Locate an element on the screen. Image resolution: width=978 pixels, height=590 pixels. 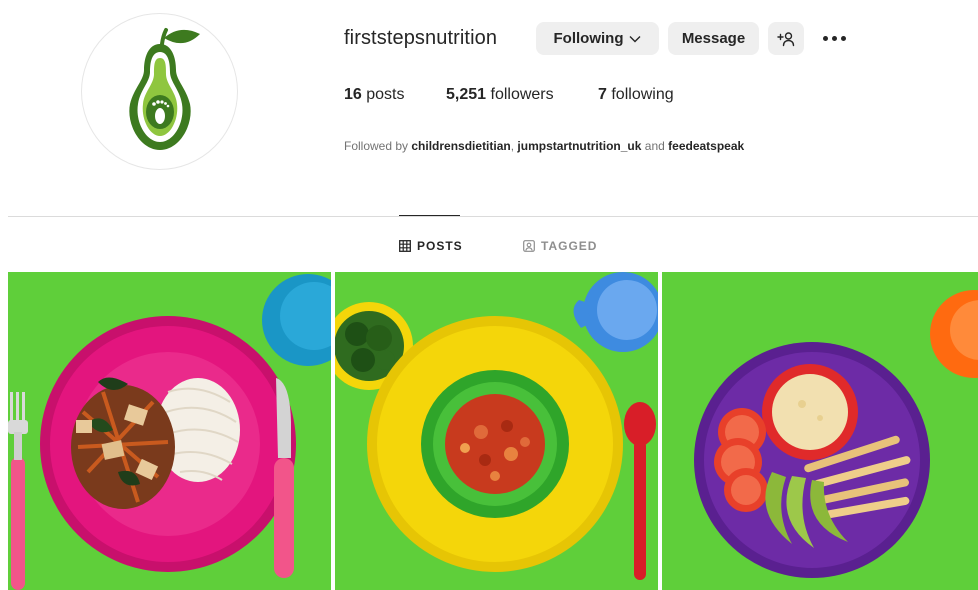
tab-tagged-label: TAGGED is located at coordinates (569, 246).